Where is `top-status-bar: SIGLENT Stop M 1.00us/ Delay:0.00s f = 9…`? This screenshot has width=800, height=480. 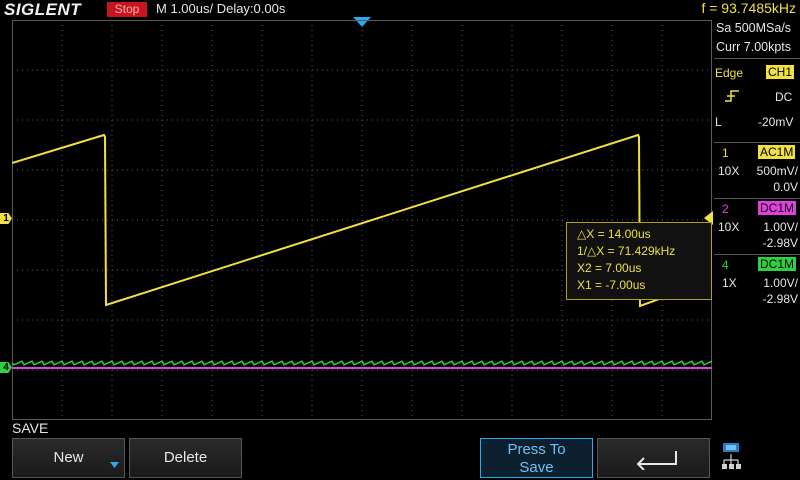
top-status-bar: SIGLENT Stop M 1.00us/ Delay:0.00s f = 9… is located at coordinates (400, 9).